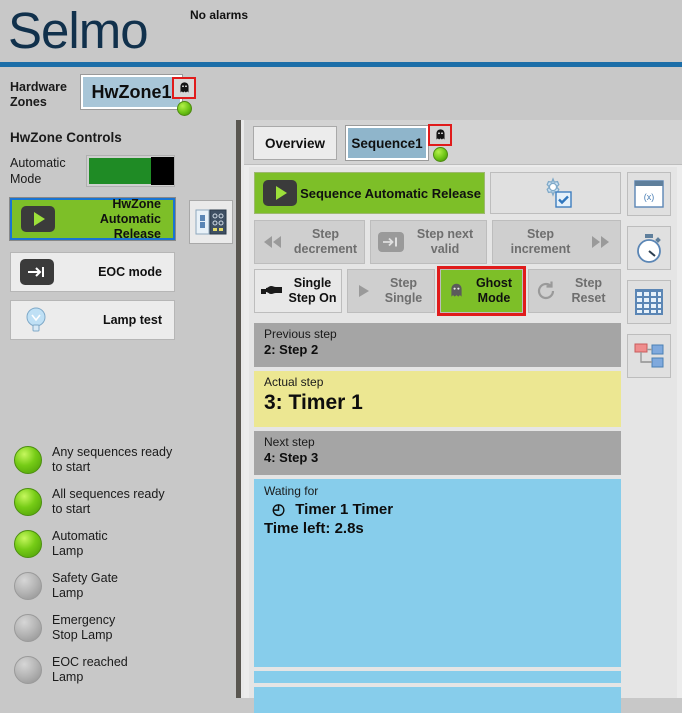  I want to click on eoc-mode-button: EOC mode, so click(92, 272).